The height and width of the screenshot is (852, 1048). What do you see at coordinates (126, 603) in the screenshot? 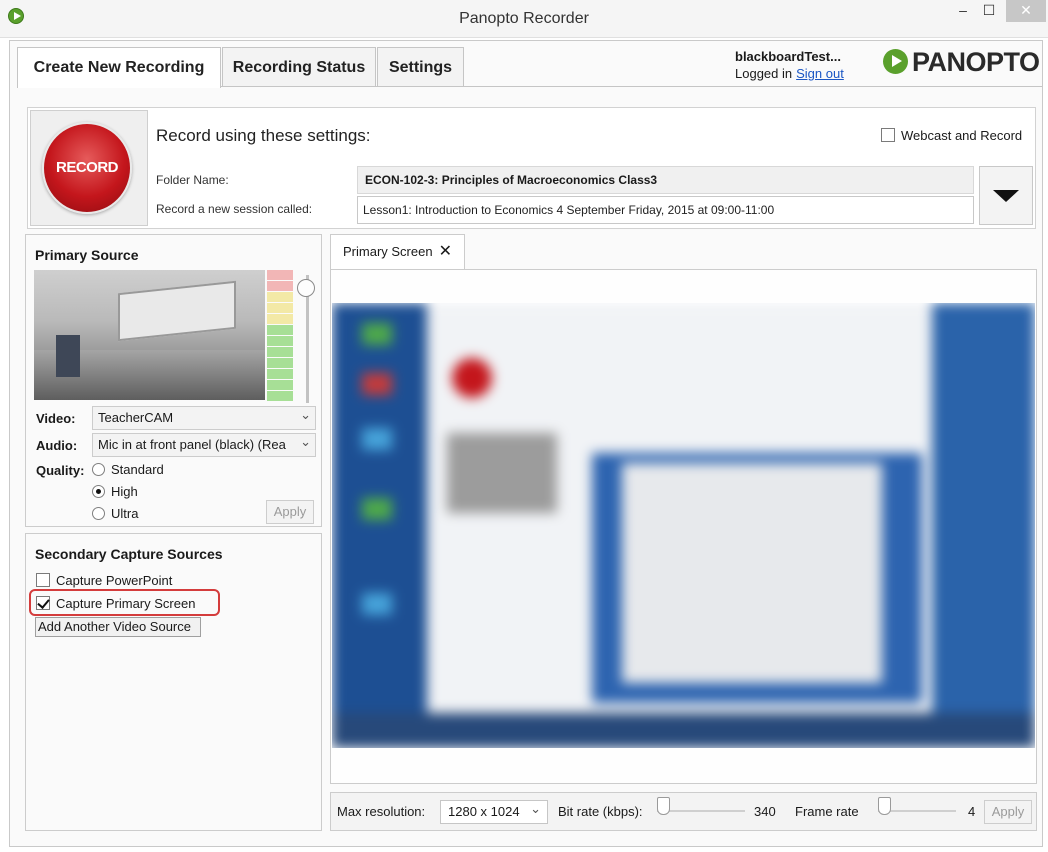
I see `capture-primary-screen-label: Capture Primary Screen` at bounding box center [126, 603].